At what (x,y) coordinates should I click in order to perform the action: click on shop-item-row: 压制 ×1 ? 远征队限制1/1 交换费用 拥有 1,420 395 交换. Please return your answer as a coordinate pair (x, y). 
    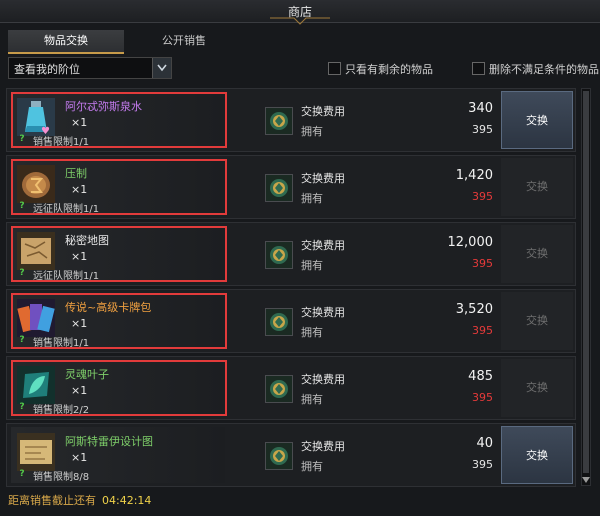
    Looking at the image, I should click on (291, 187).